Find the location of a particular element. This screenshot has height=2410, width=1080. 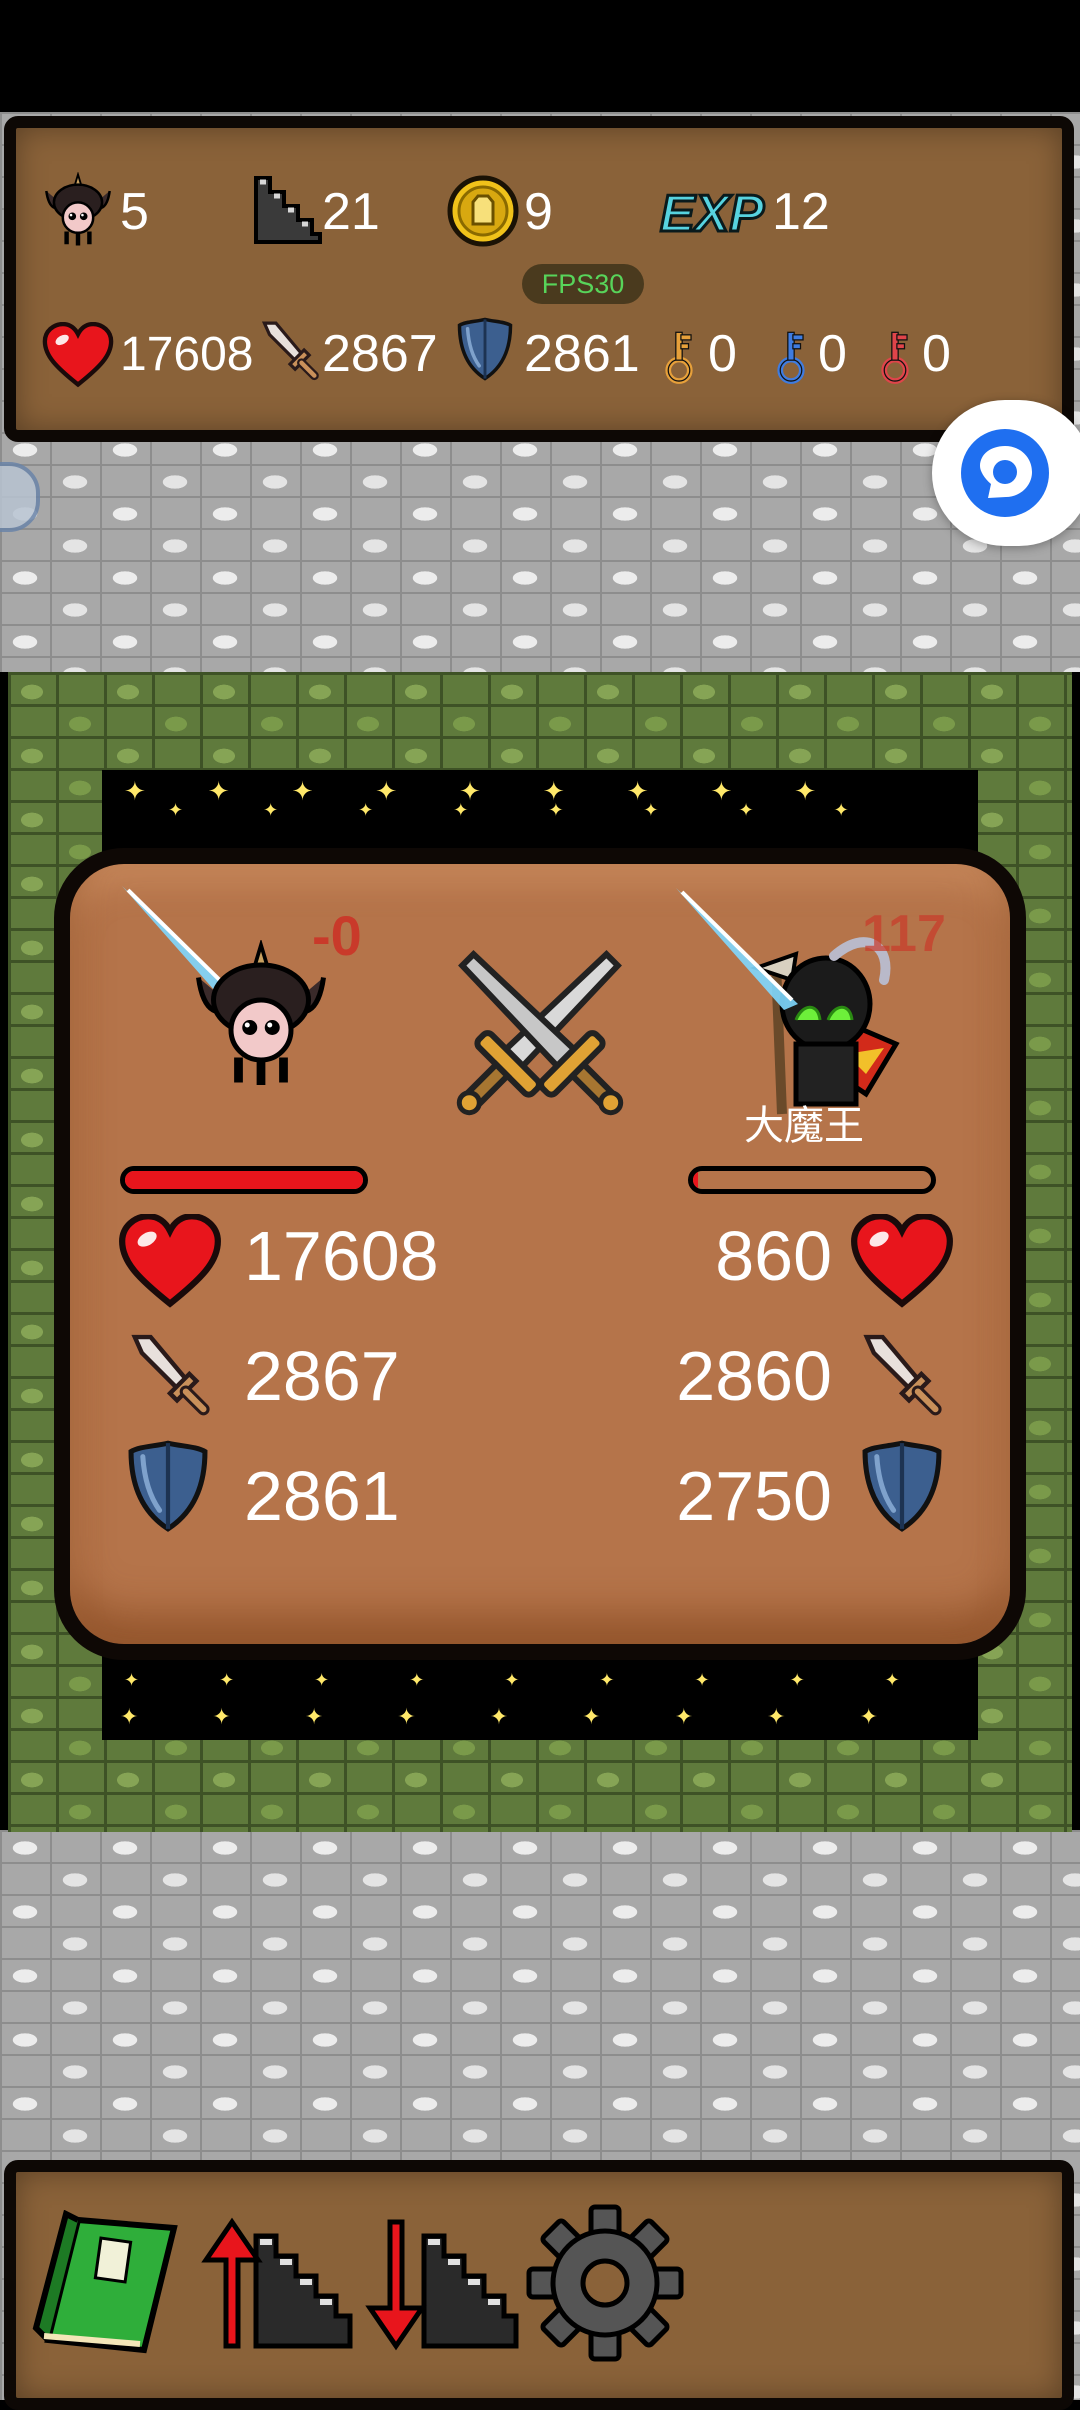

gold-value: 9 is located at coordinates (538, 212).